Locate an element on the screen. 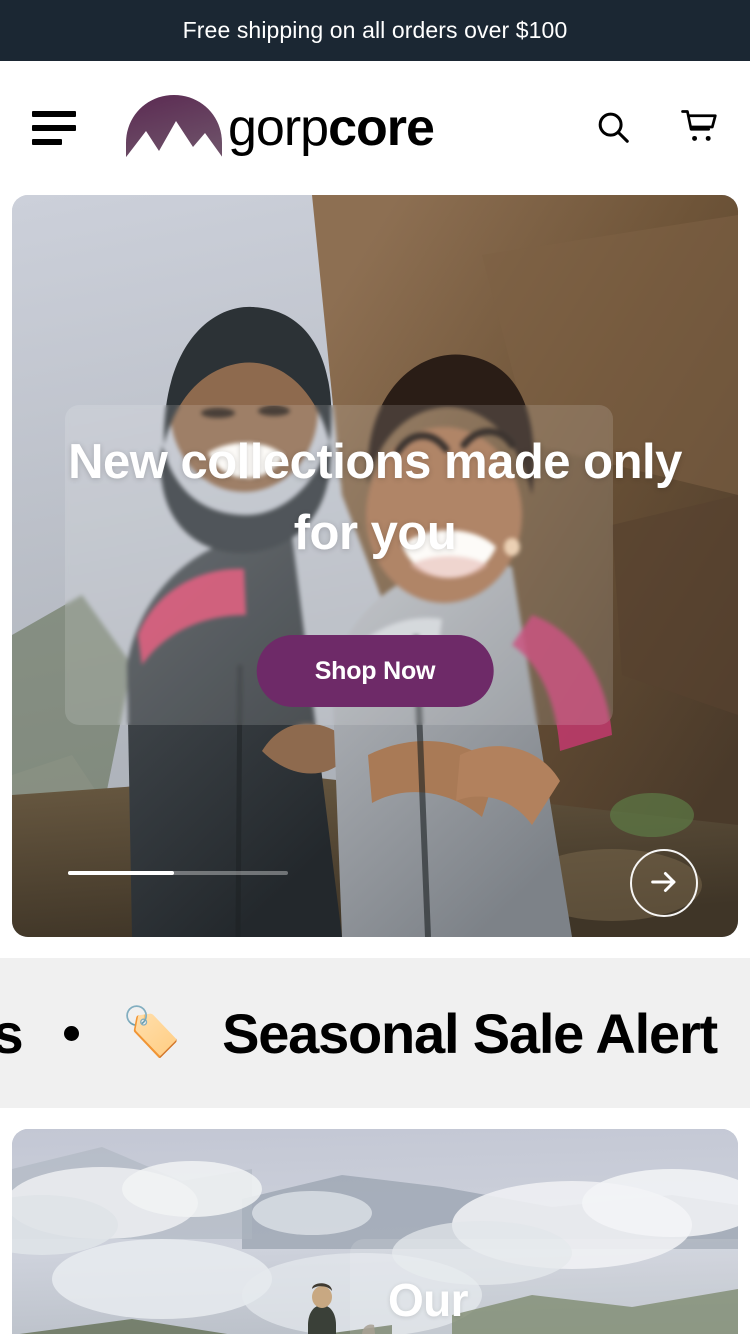 The width and height of the screenshot is (750, 1334). brand-wordmark: gorpcore is located at coordinates (331, 128).